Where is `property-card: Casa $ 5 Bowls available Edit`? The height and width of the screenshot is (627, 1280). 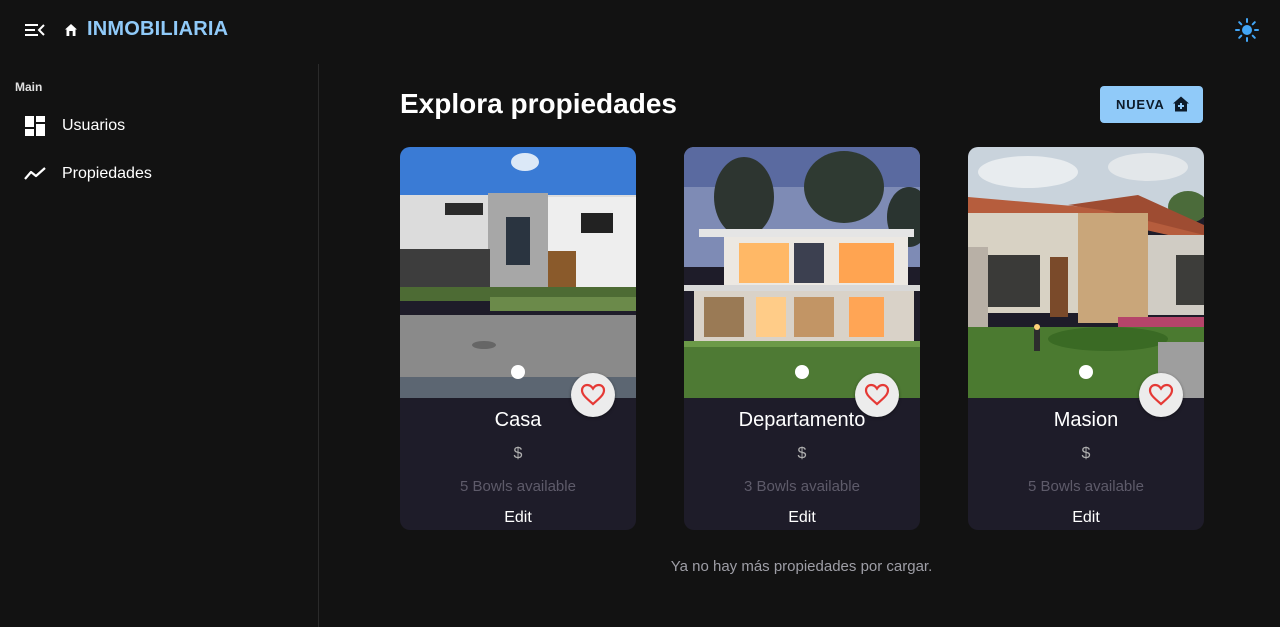 property-card: Casa $ 5 Bowls available Edit is located at coordinates (518, 338).